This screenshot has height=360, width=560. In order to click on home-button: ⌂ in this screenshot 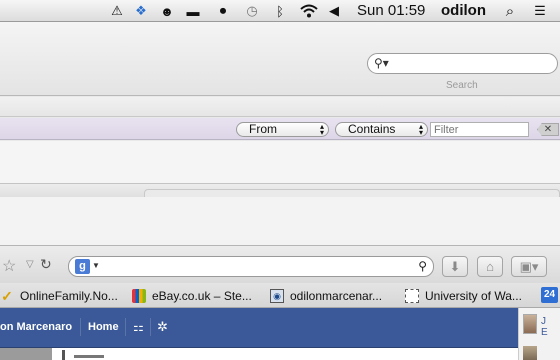, I will do `click(490, 266)`.